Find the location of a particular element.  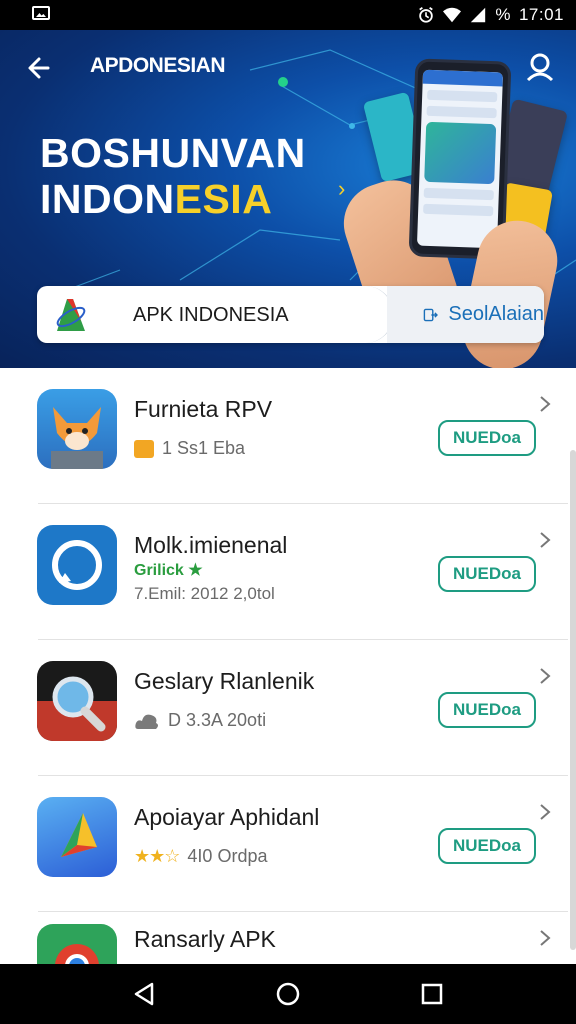

nav-home-icon is located at coordinates (288, 994).